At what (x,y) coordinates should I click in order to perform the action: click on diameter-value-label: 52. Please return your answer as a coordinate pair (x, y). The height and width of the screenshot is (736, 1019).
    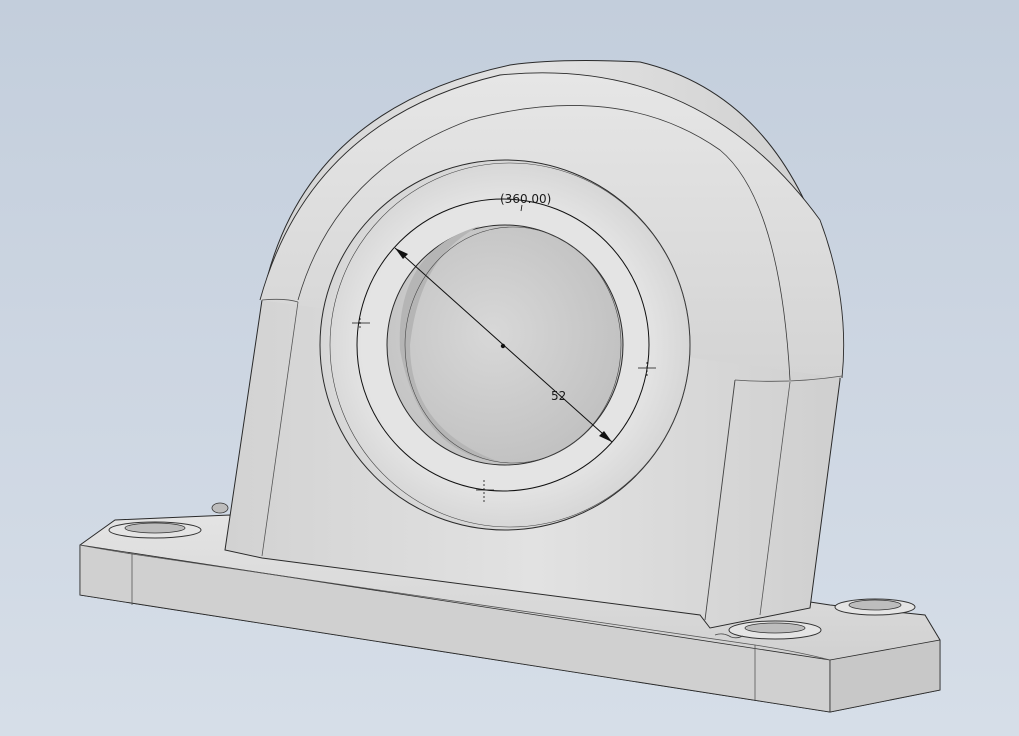
    Looking at the image, I should click on (558, 396).